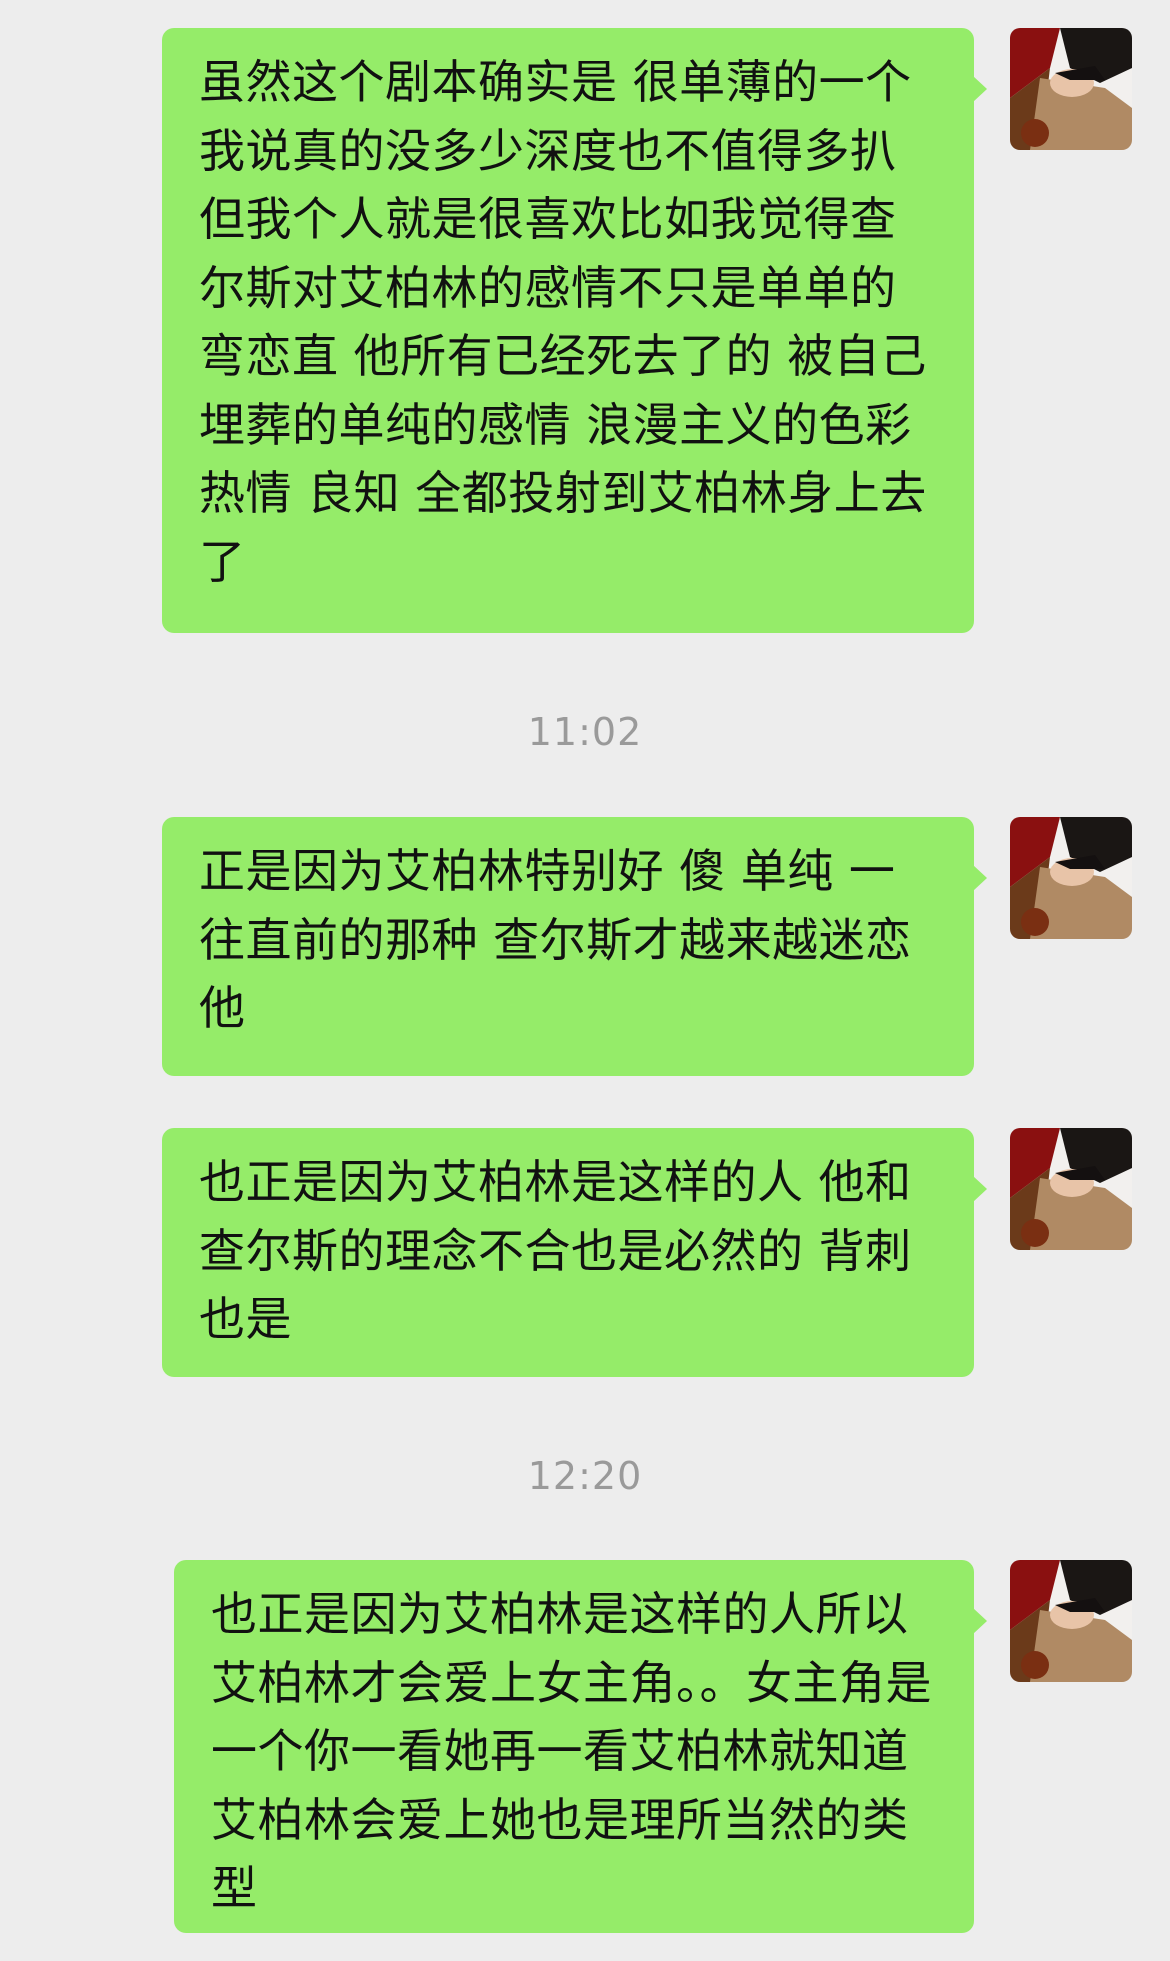  I want to click on message-bubble: 正是因为艾柏林特别好 傻 单纯 一往直前的那种 查尔斯才越来越迷恋他, so click(574, 946).